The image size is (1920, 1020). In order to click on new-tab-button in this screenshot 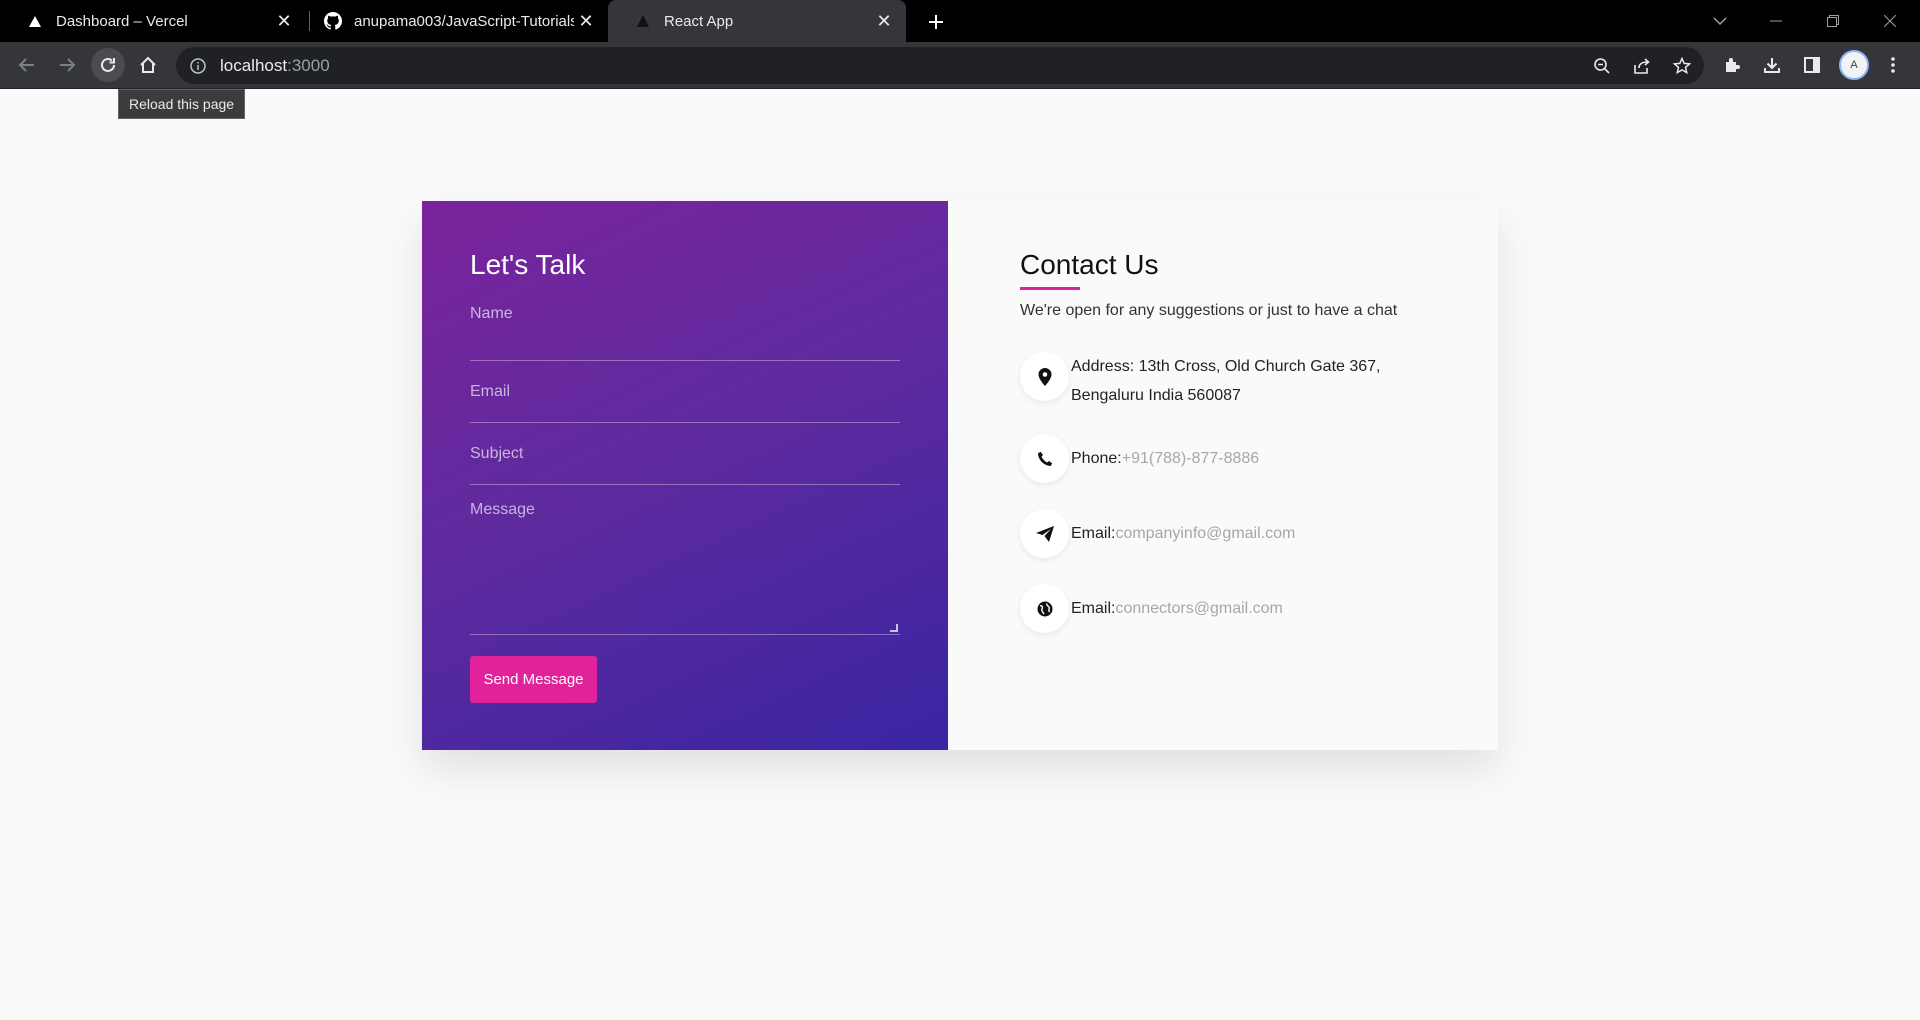, I will do `click(936, 22)`.